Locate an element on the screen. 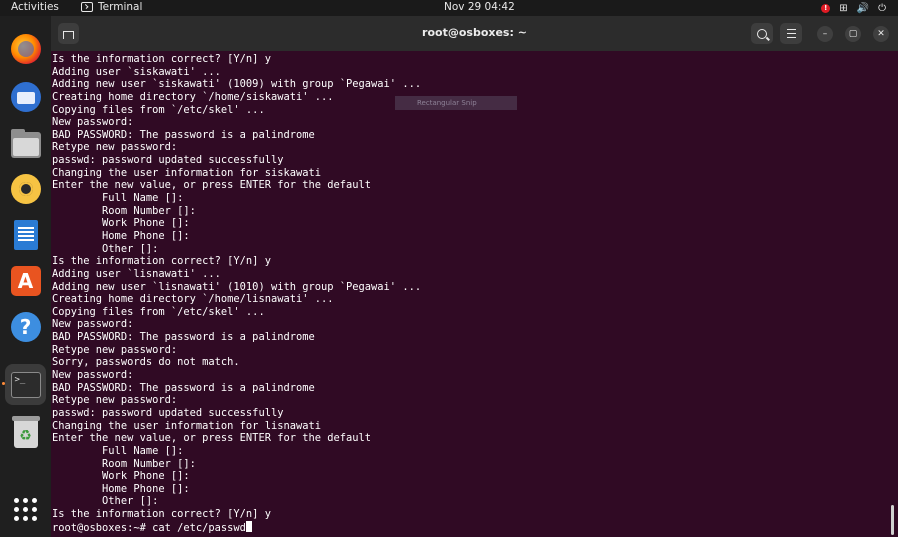 This screenshot has width=898, height=537. thunderbird-icon is located at coordinates (25, 96).